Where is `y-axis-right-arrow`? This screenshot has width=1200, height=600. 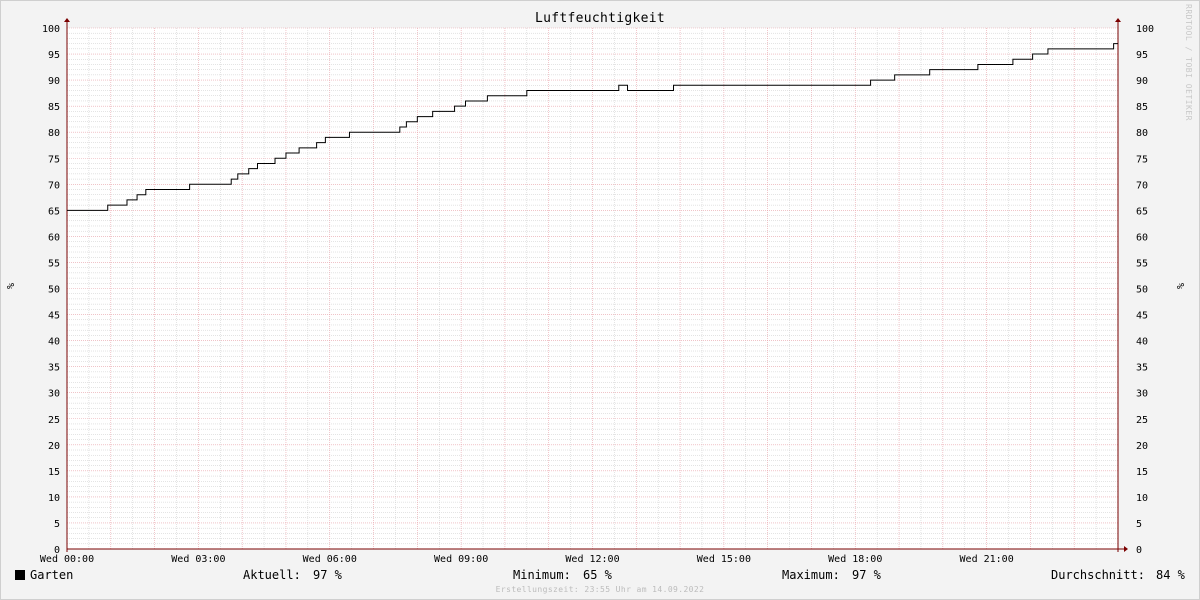
y-axis-right-arrow is located at coordinates (1118, 20).